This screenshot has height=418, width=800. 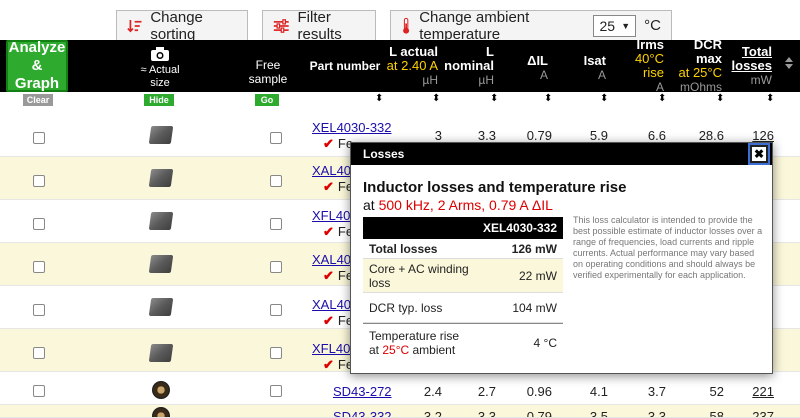 I want to click on actual-size-label: ≈ Actual, so click(x=160, y=70).